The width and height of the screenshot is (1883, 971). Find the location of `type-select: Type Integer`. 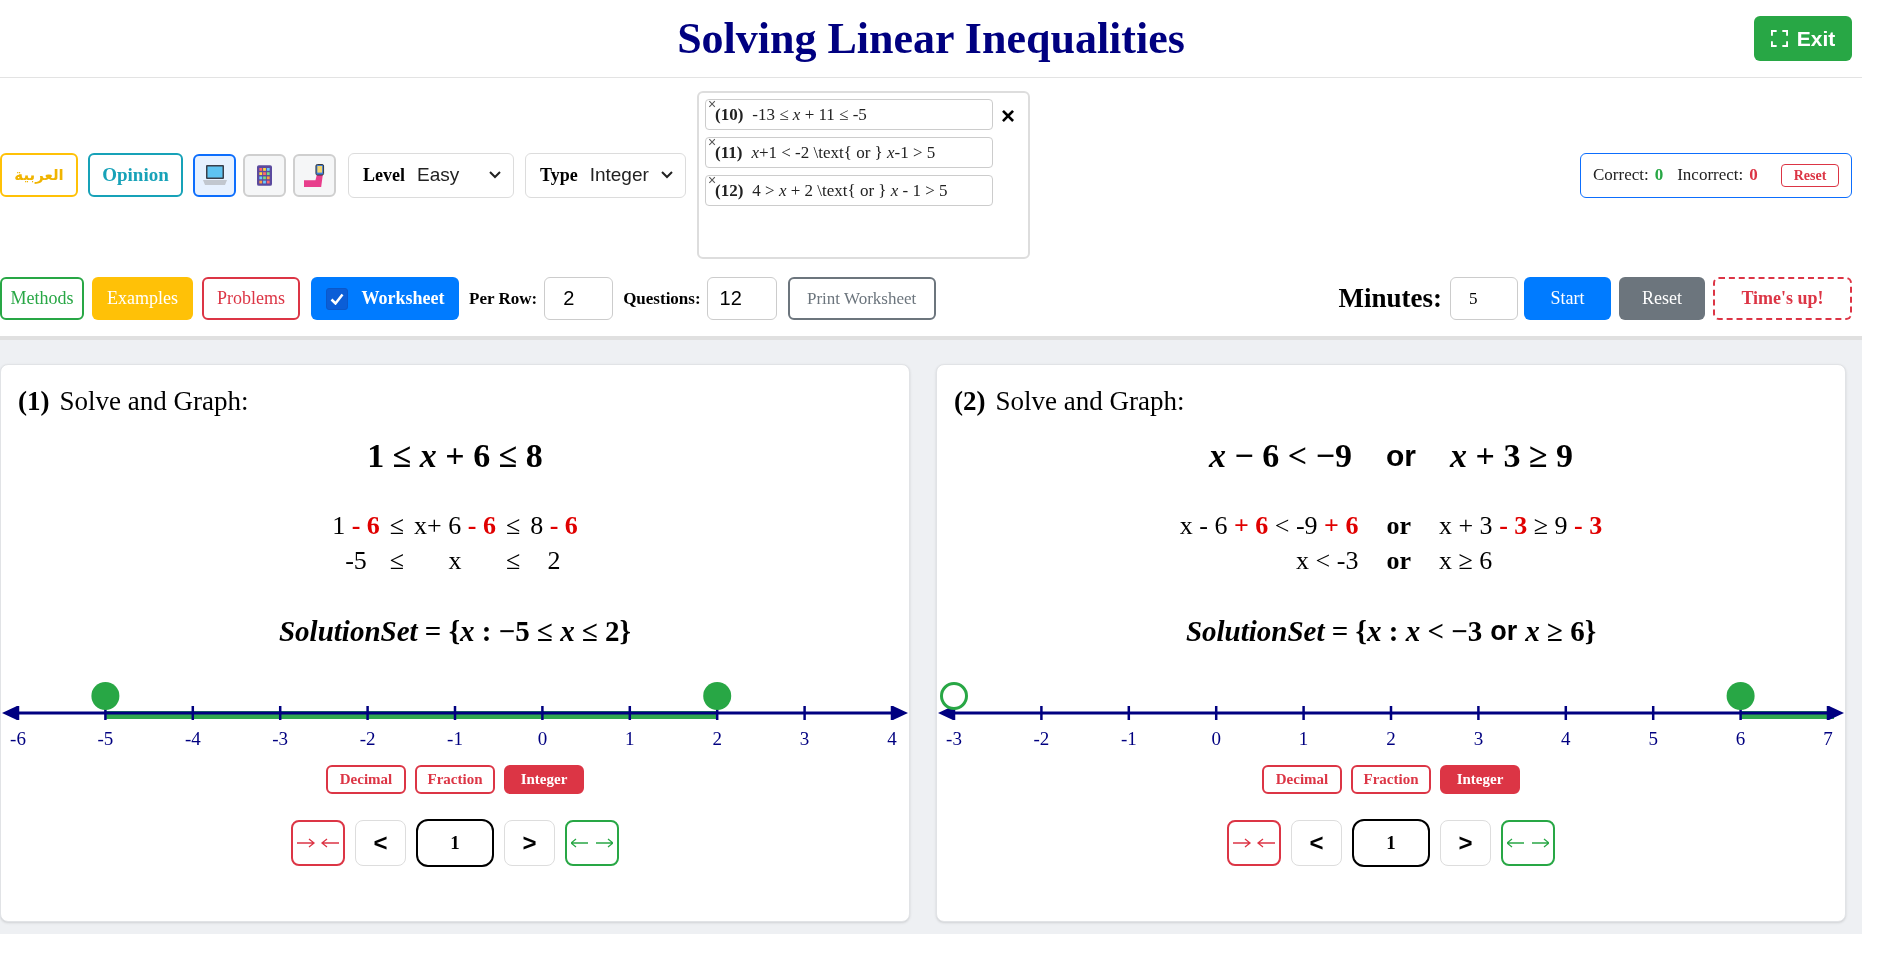

type-select: Type Integer is located at coordinates (605, 175).